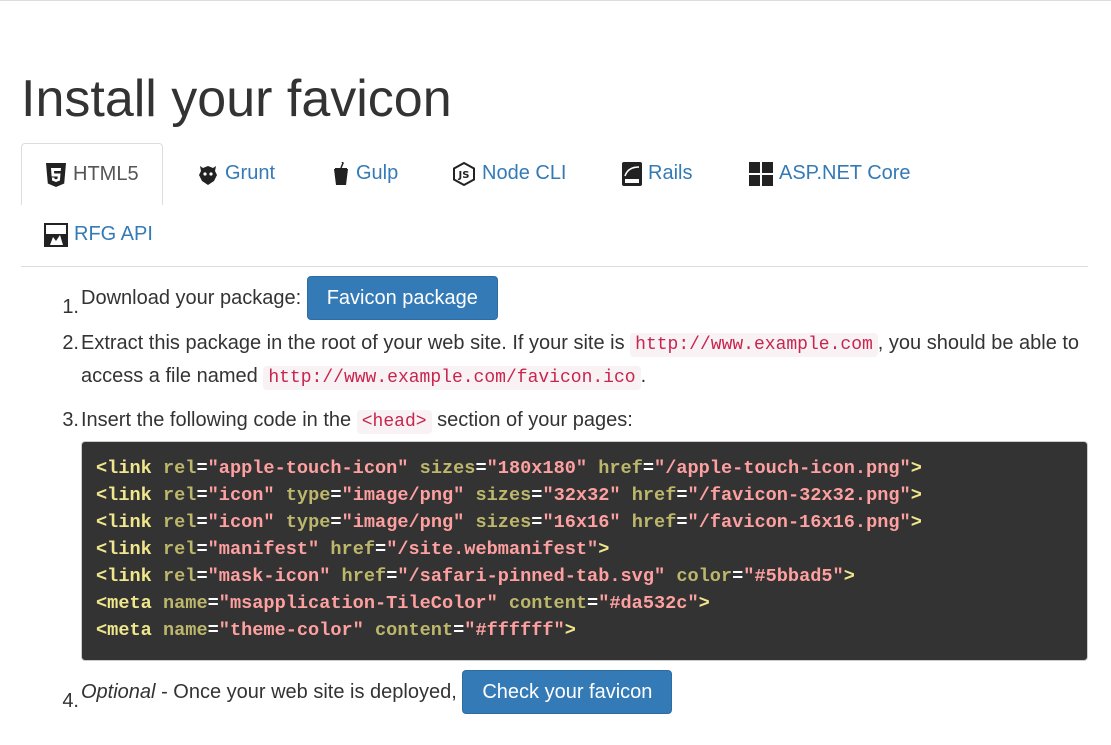 The image size is (1111, 745). What do you see at coordinates (509, 173) in the screenshot?
I see `tab-node-cli: JS Node CLI` at bounding box center [509, 173].